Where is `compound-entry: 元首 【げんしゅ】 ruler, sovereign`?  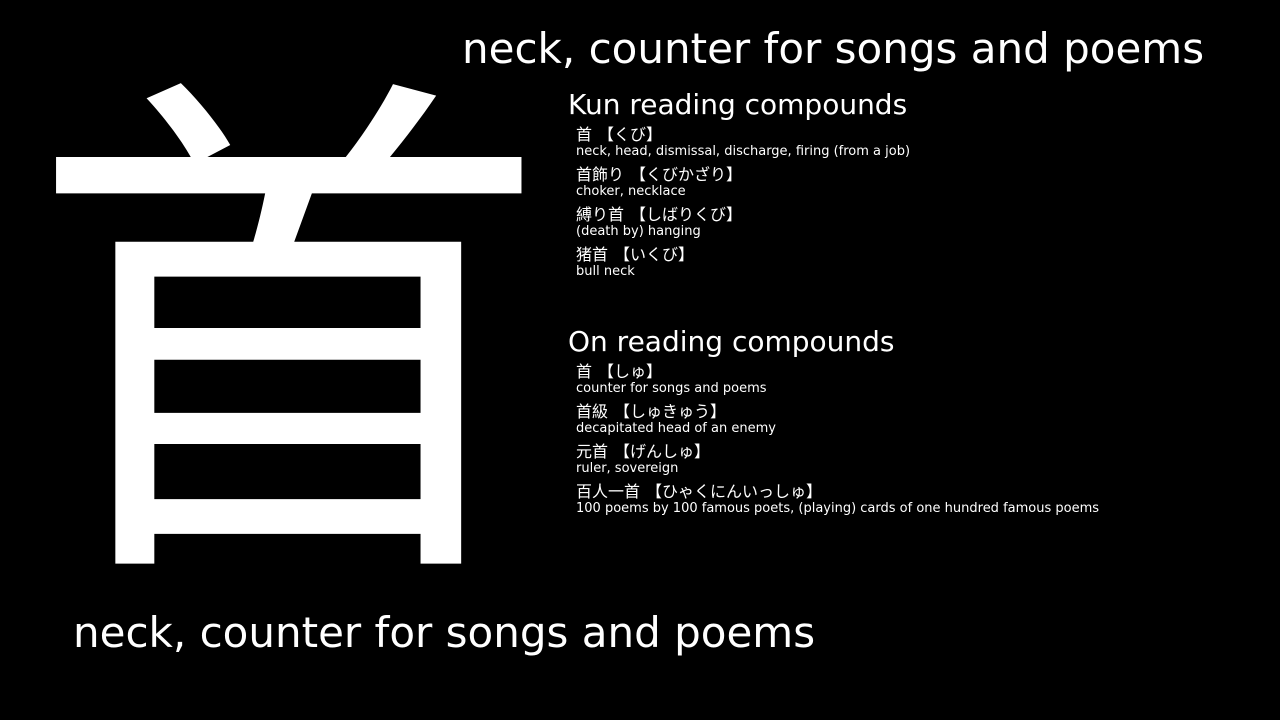 compound-entry: 元首 【げんしゅ】 ruler, sovereign is located at coordinates (922, 460).